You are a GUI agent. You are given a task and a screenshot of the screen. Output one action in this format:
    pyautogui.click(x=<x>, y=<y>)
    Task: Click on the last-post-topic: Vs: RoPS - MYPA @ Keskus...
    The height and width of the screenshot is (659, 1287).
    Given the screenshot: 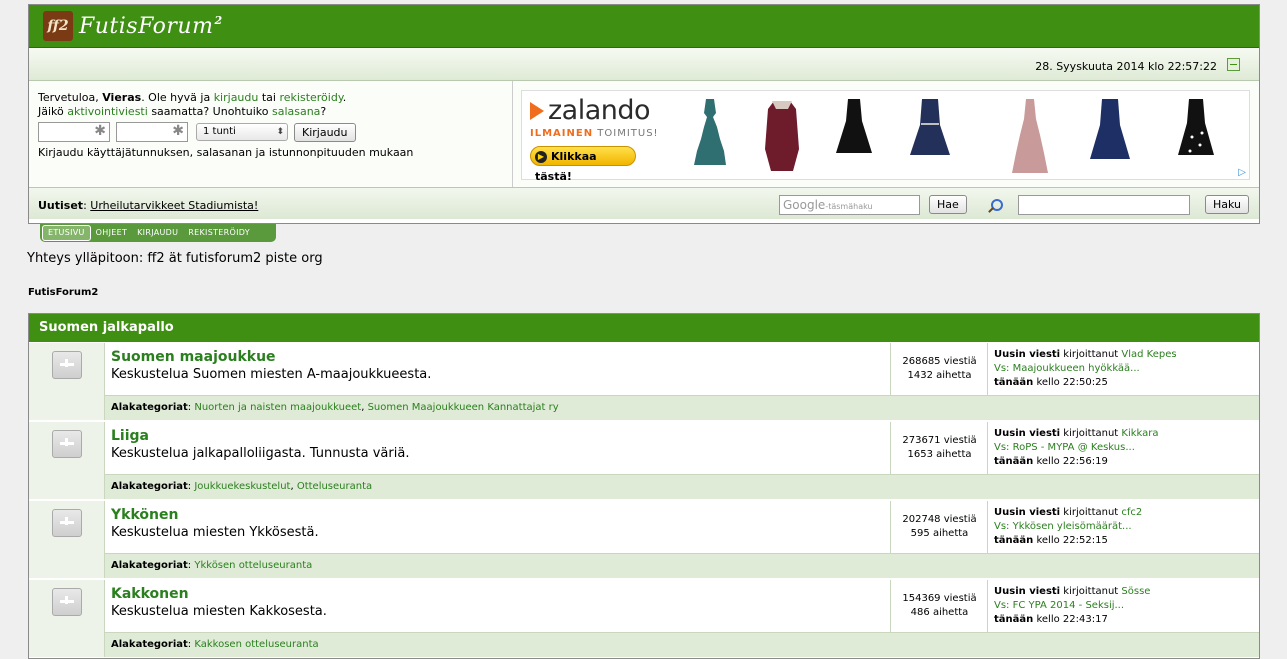 What is the action you would take?
    pyautogui.click(x=1064, y=447)
    